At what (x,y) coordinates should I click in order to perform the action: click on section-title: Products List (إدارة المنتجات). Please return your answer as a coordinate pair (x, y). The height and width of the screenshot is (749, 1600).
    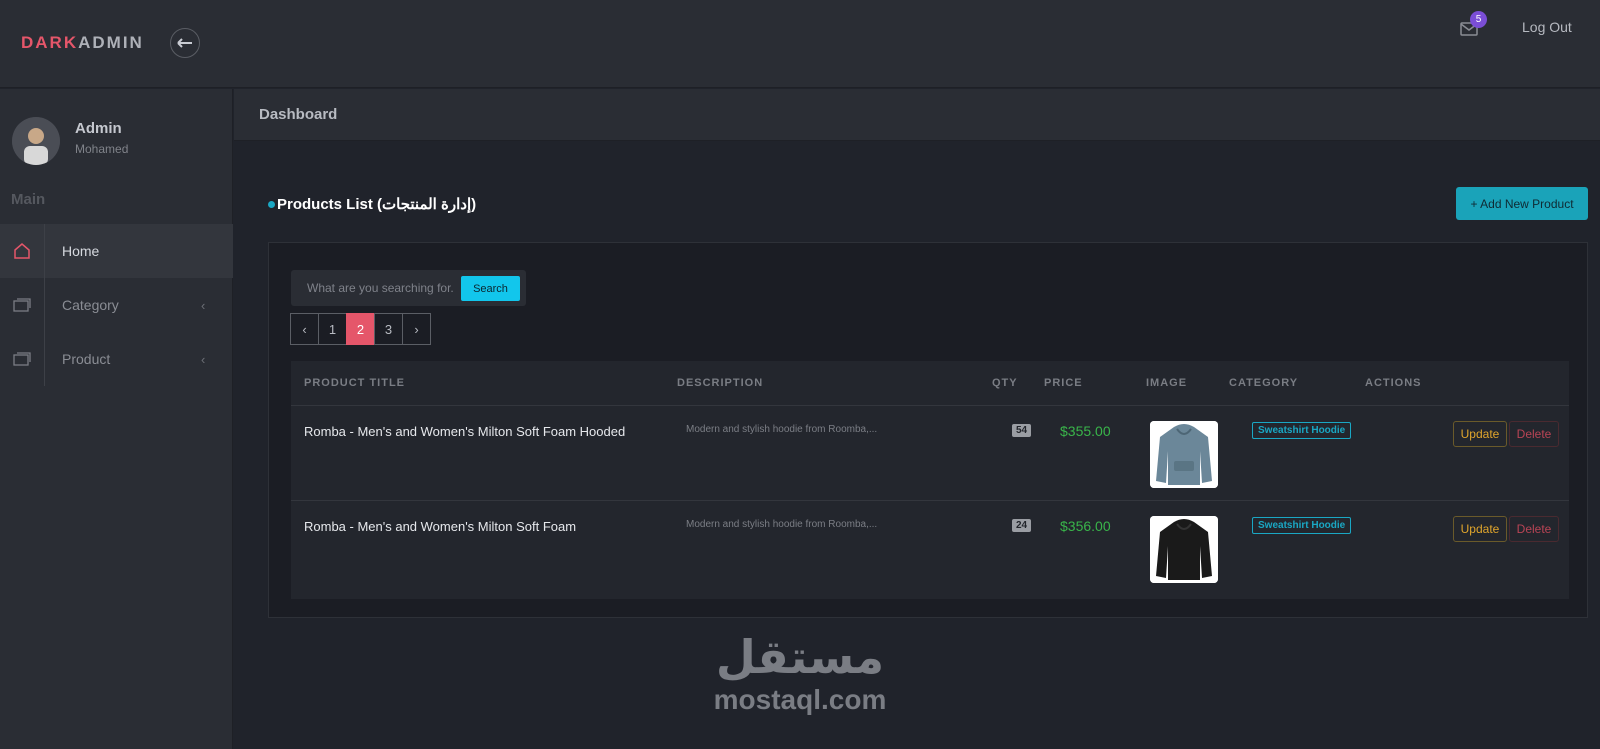
    Looking at the image, I should click on (372, 204).